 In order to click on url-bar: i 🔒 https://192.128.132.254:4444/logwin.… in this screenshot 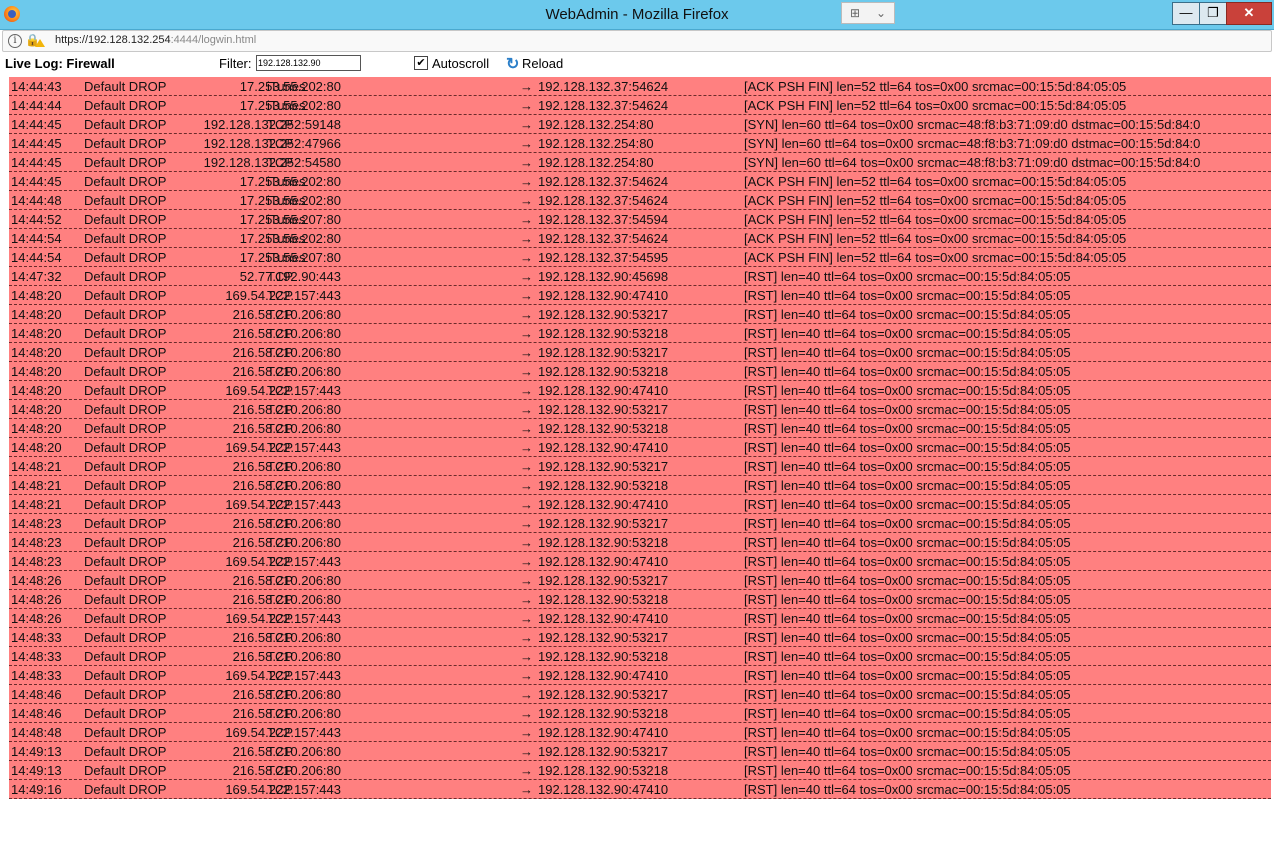, I will do `click(637, 41)`.